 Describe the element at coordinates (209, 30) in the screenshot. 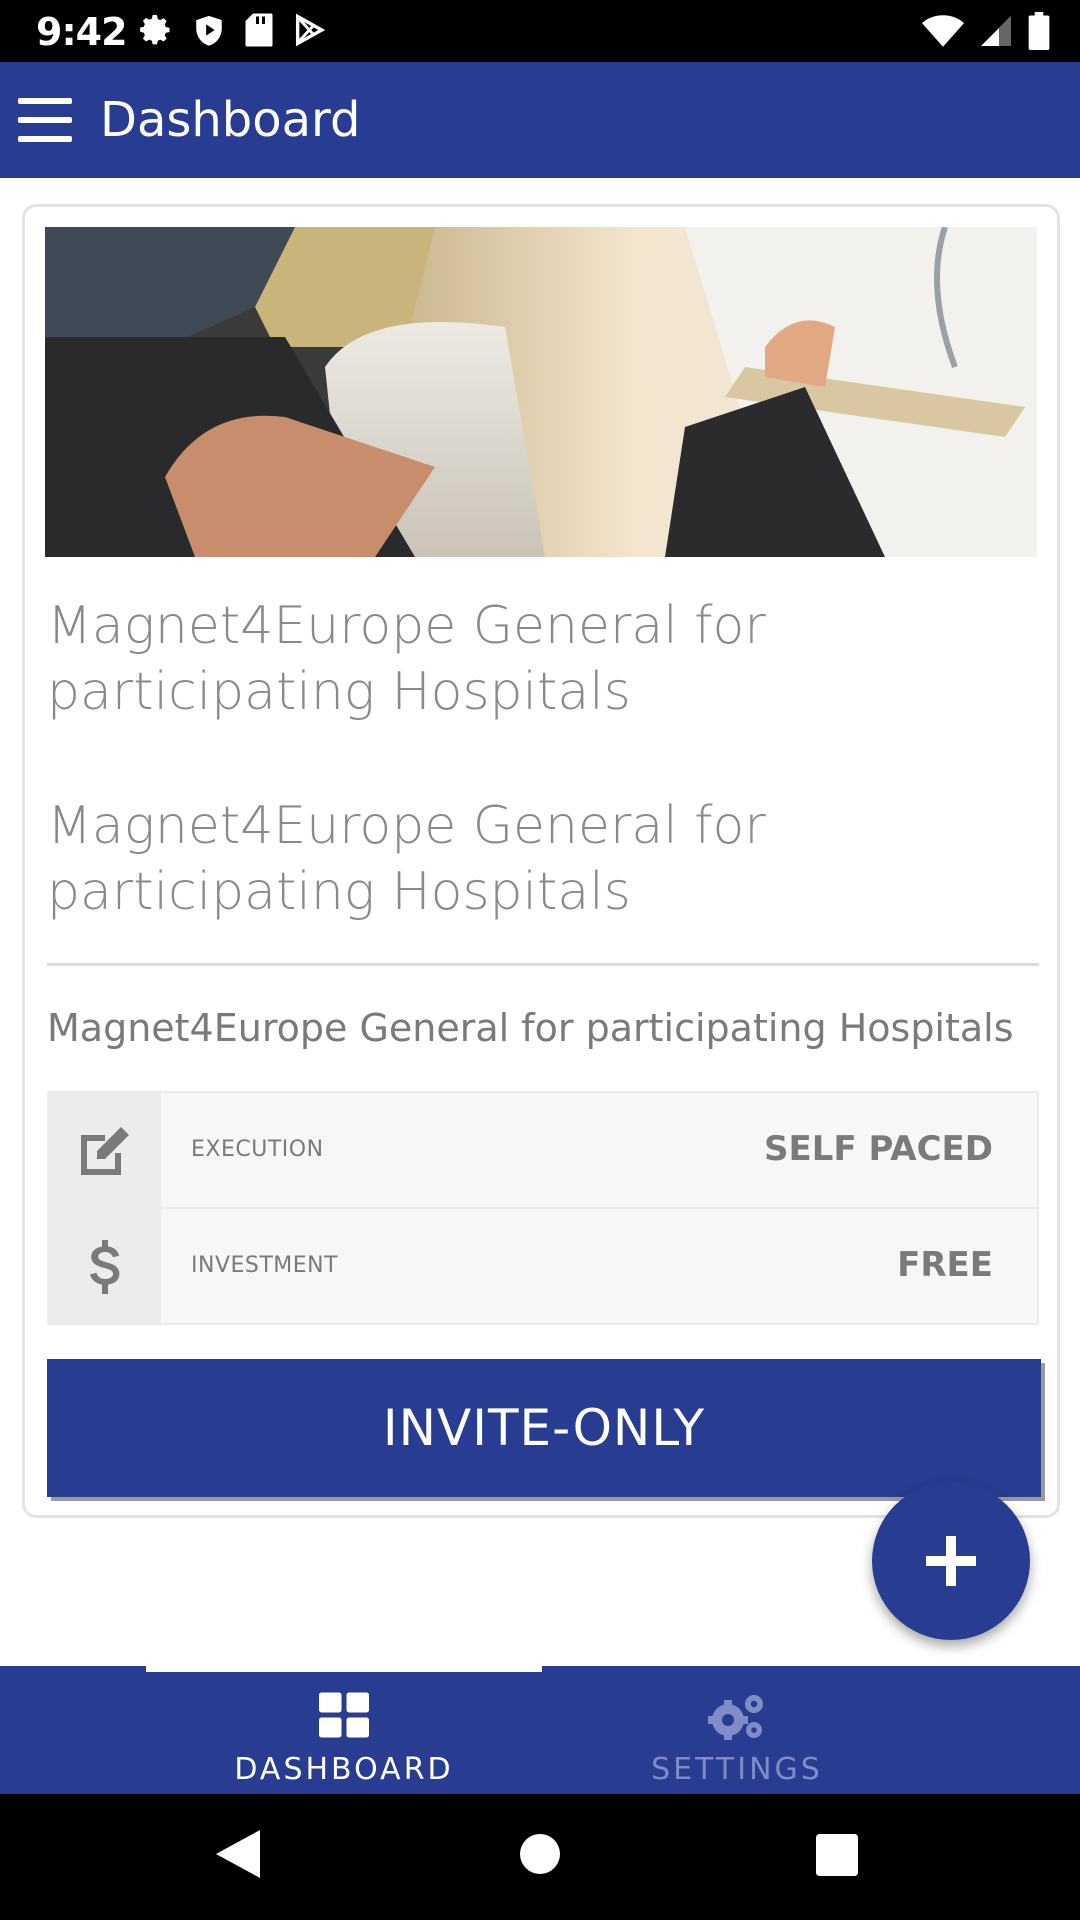

I see `shield-icon` at that location.